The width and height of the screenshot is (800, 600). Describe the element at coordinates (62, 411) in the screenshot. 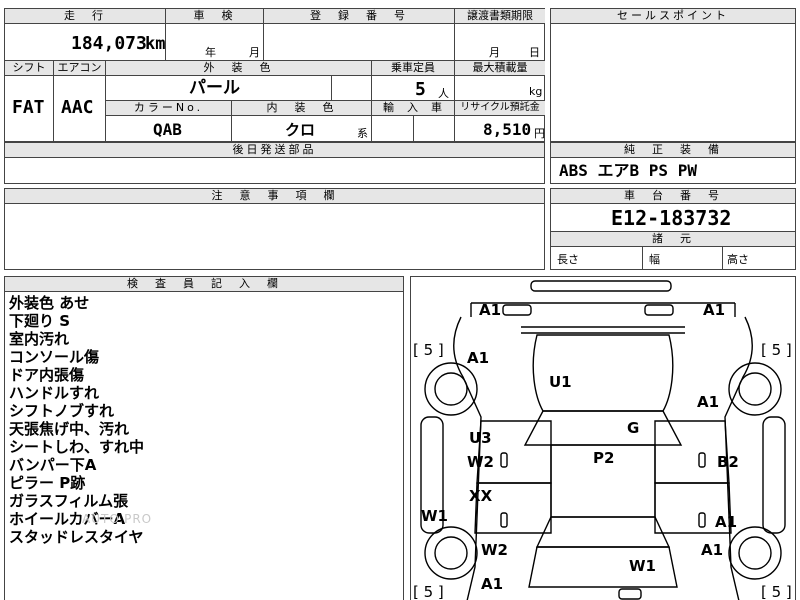

I see `inspector-note-item: シフトノブすれ` at that location.